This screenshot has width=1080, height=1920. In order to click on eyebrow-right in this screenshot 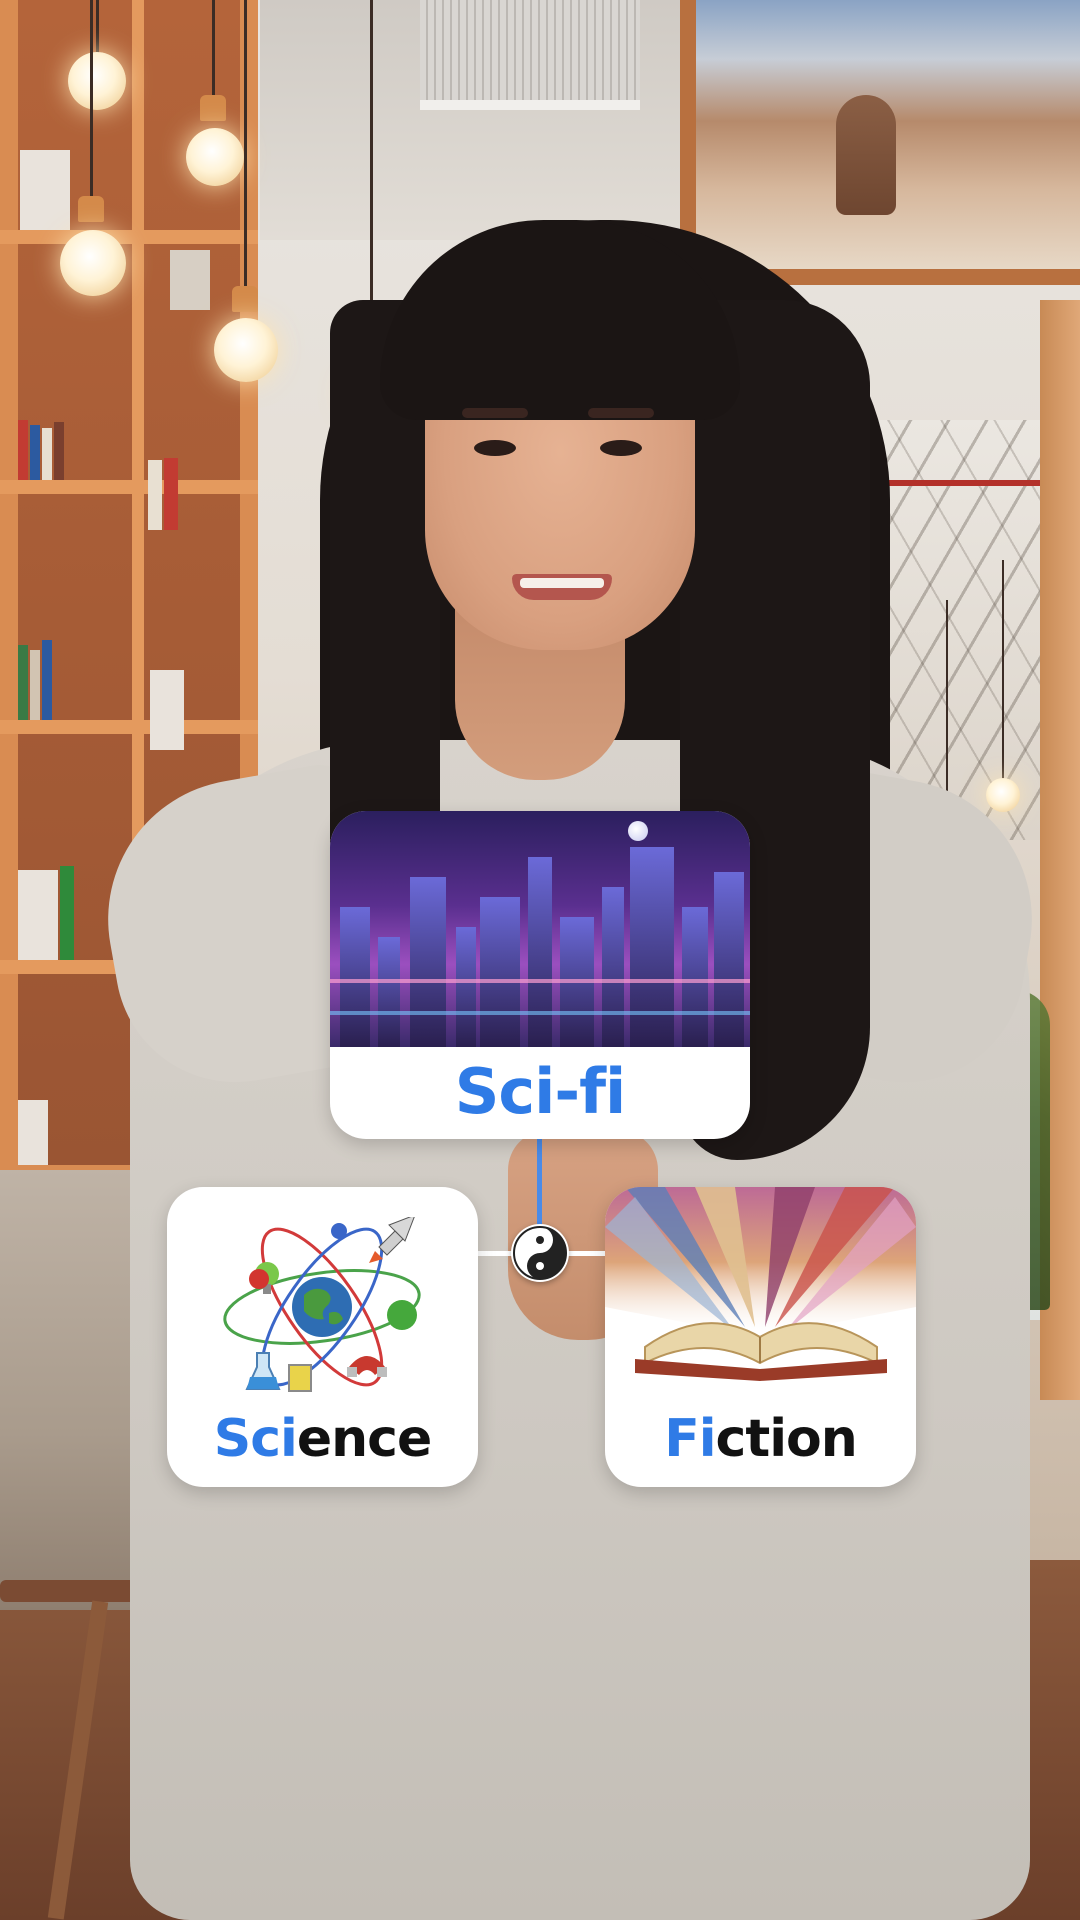, I will do `click(621, 413)`.